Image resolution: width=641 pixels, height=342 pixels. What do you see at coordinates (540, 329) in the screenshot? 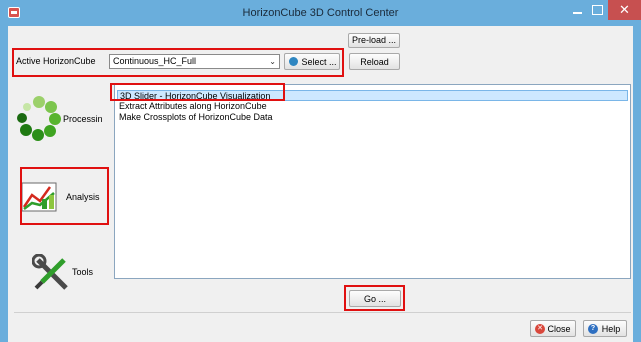
I see `close-icon: ✕` at bounding box center [540, 329].